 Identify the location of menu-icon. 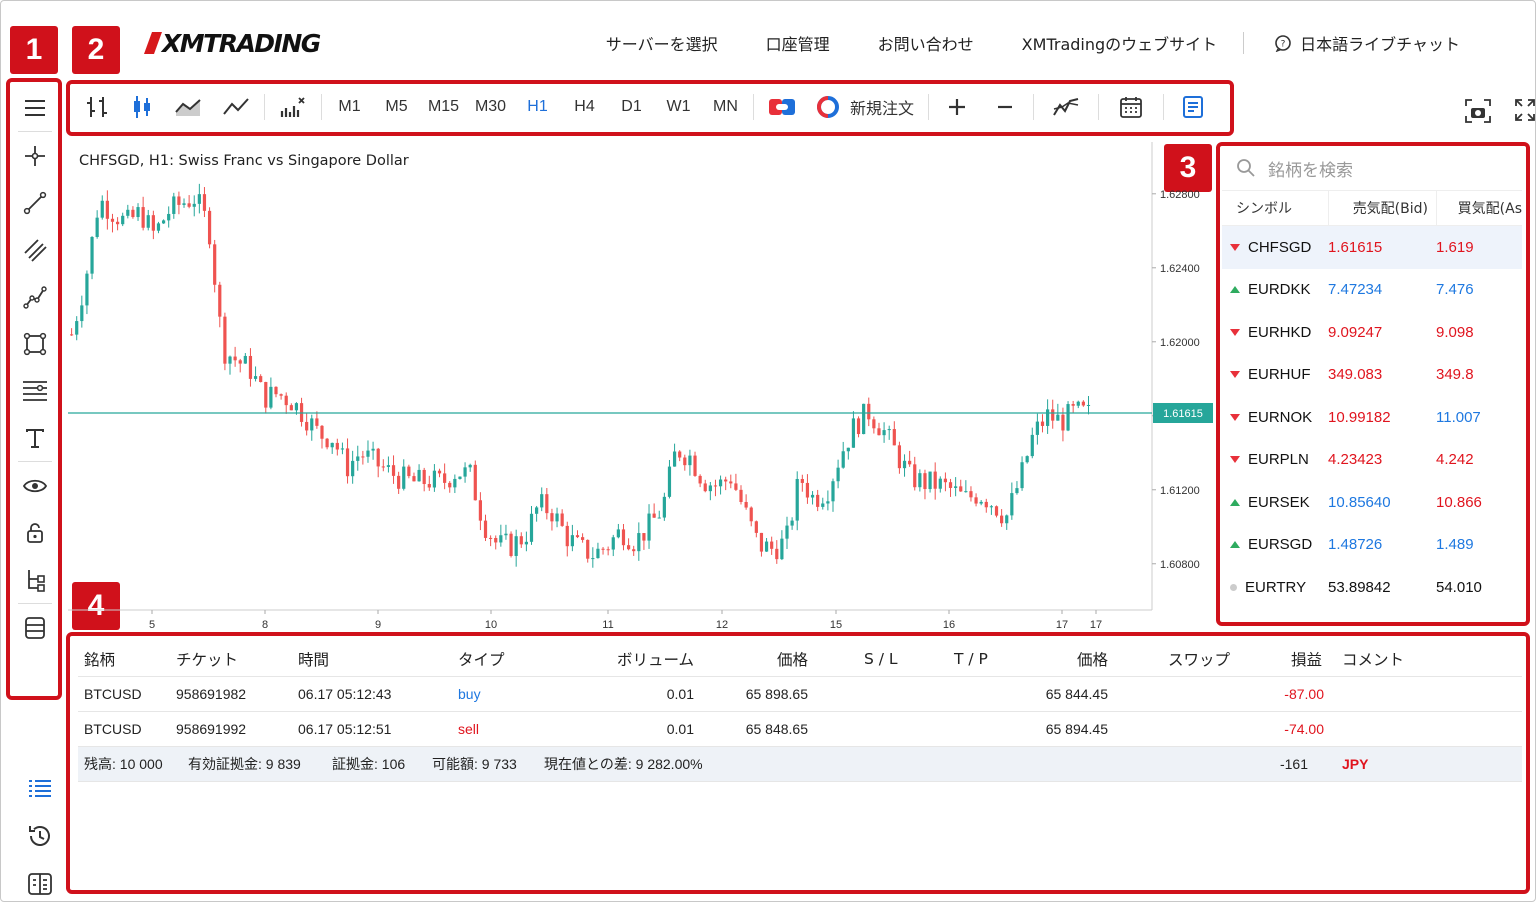
(35, 107).